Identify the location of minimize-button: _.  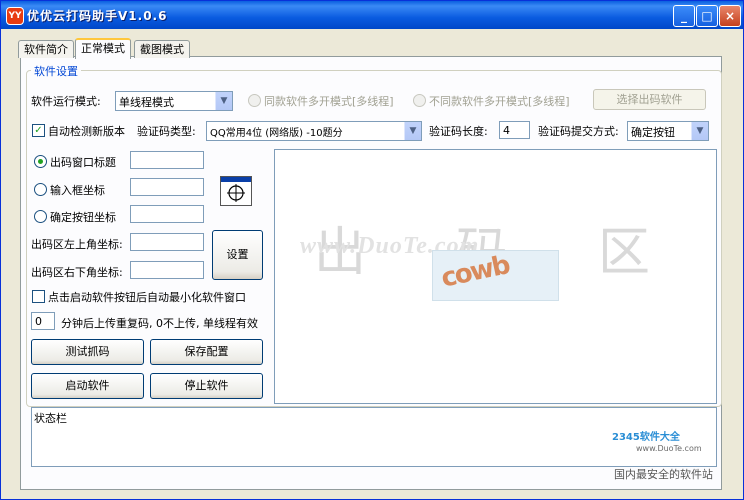
(684, 16).